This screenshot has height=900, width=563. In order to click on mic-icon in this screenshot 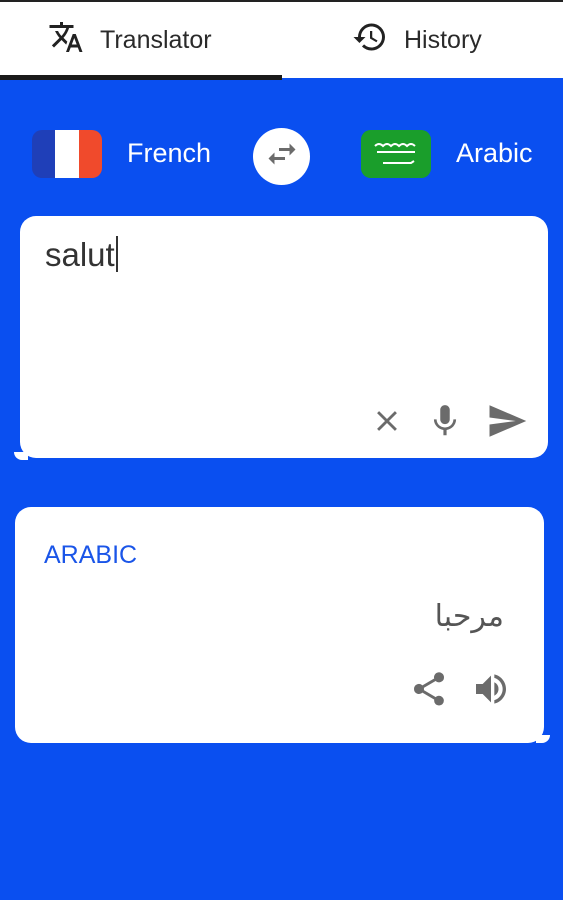, I will do `click(445, 421)`.